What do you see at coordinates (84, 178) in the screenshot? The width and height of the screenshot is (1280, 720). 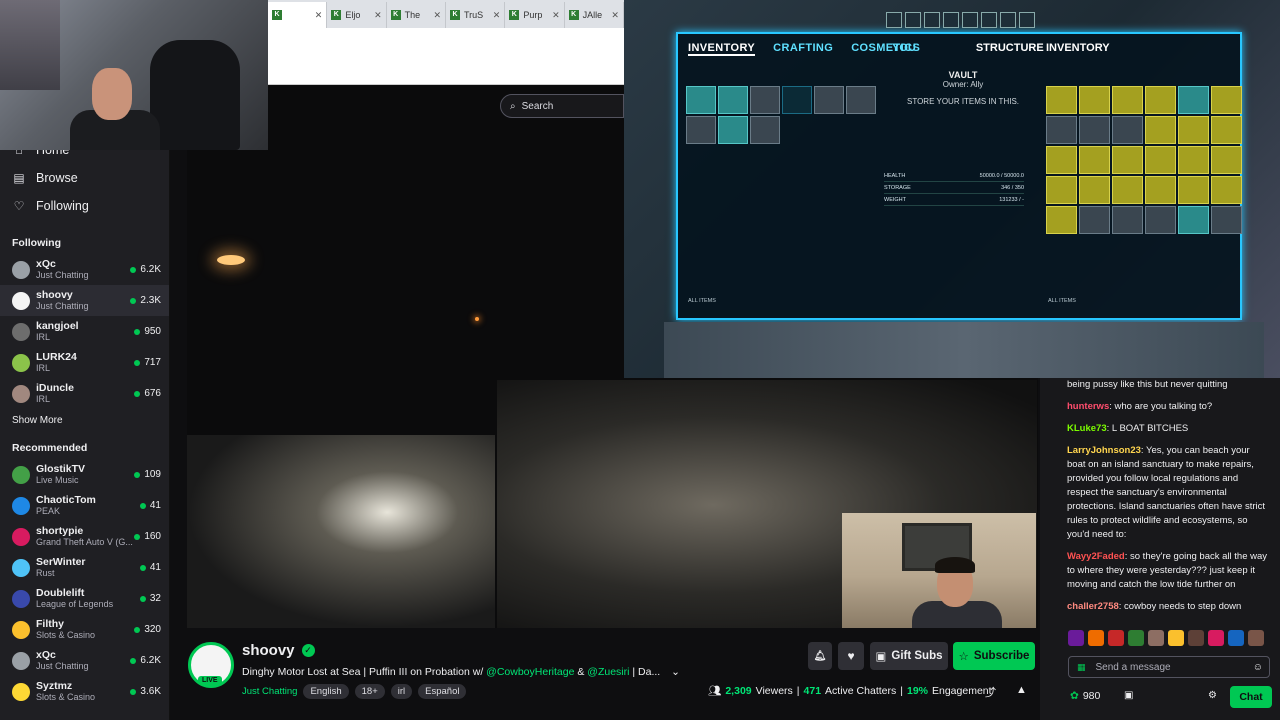 I see `nav-browse: ▤ Browse` at bounding box center [84, 178].